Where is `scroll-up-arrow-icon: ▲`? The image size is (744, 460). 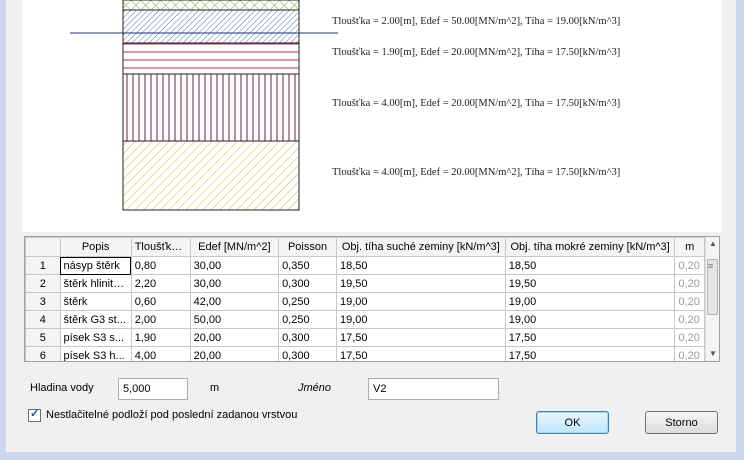
scroll-up-arrow-icon: ▲ is located at coordinates (712, 244).